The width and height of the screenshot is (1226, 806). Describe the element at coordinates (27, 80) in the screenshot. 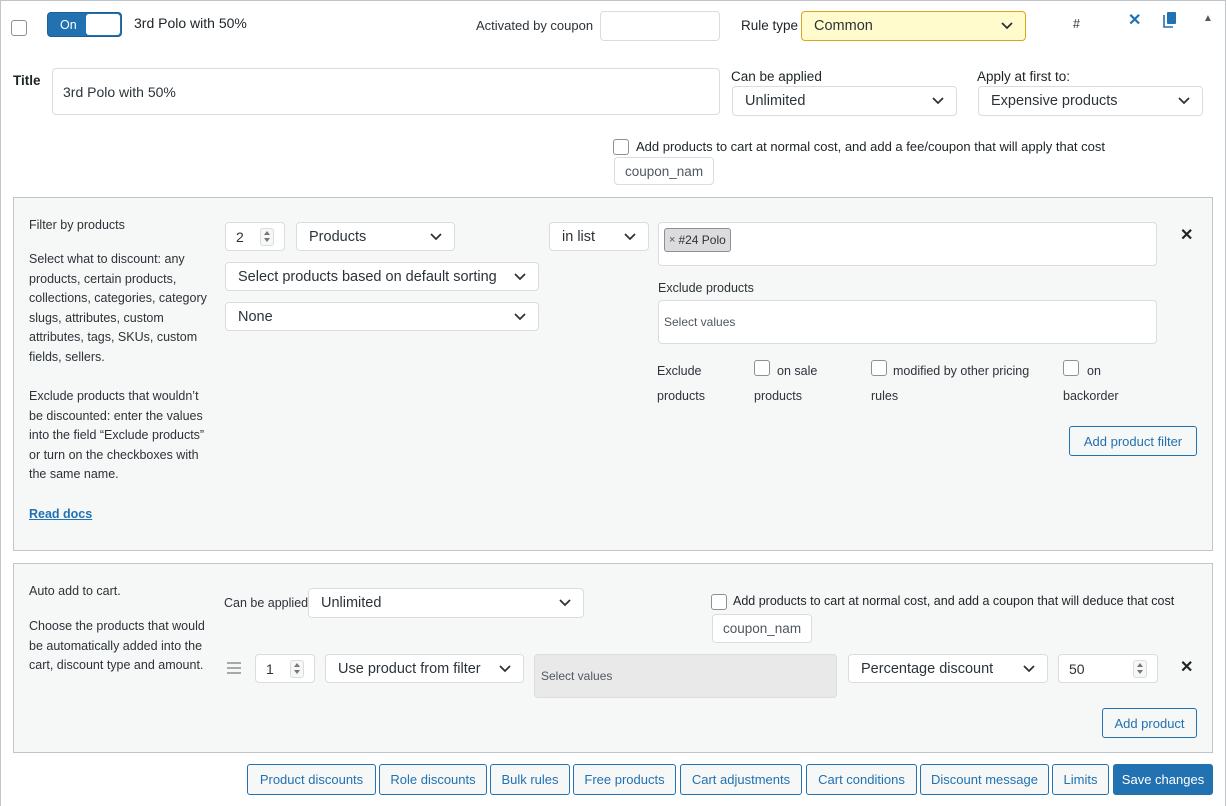

I see `title-label: Title` at that location.